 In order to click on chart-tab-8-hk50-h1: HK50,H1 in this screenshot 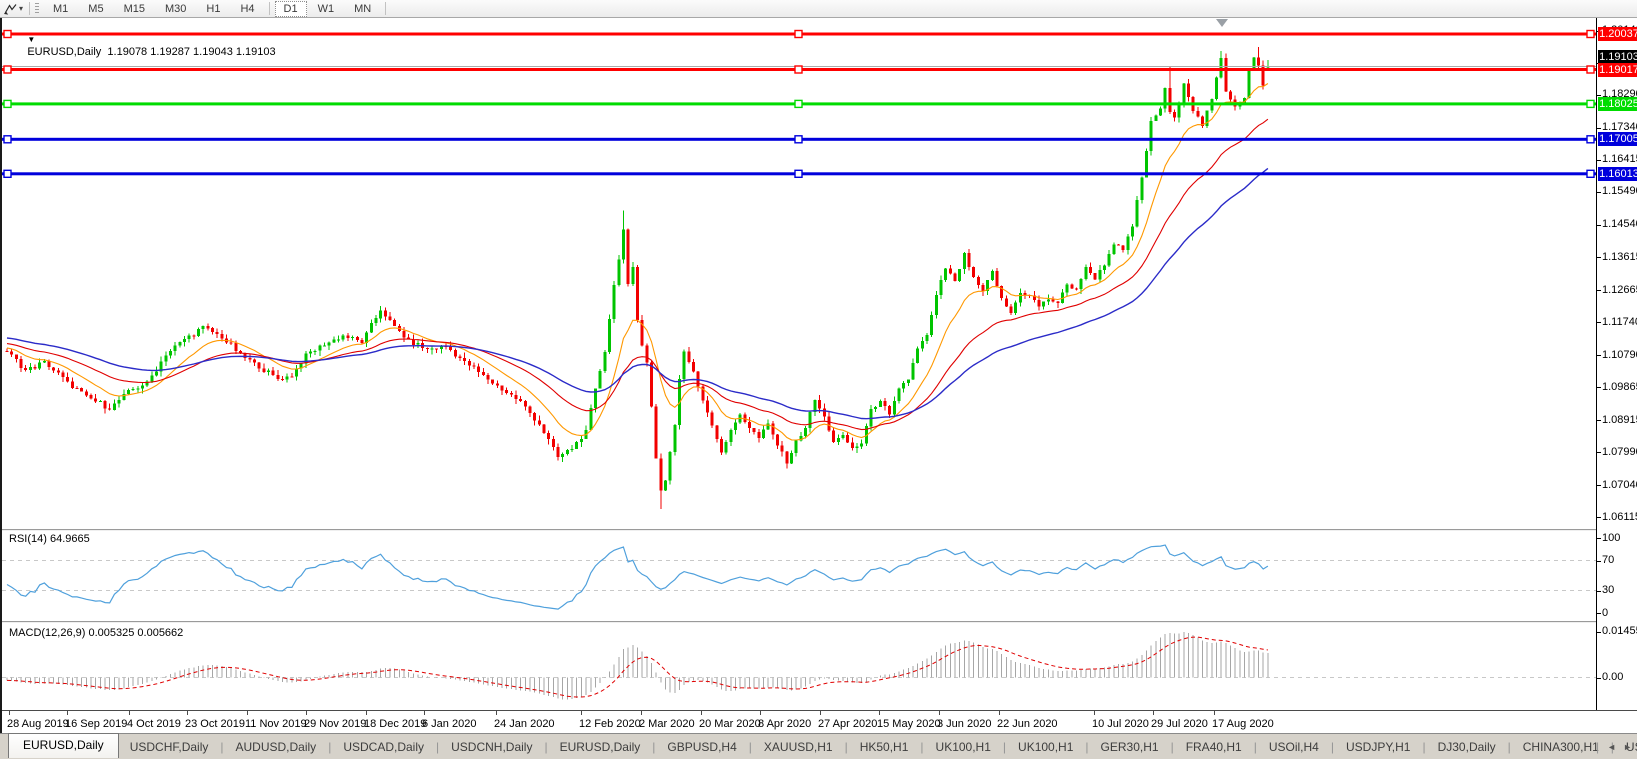, I will do `click(884, 747)`.